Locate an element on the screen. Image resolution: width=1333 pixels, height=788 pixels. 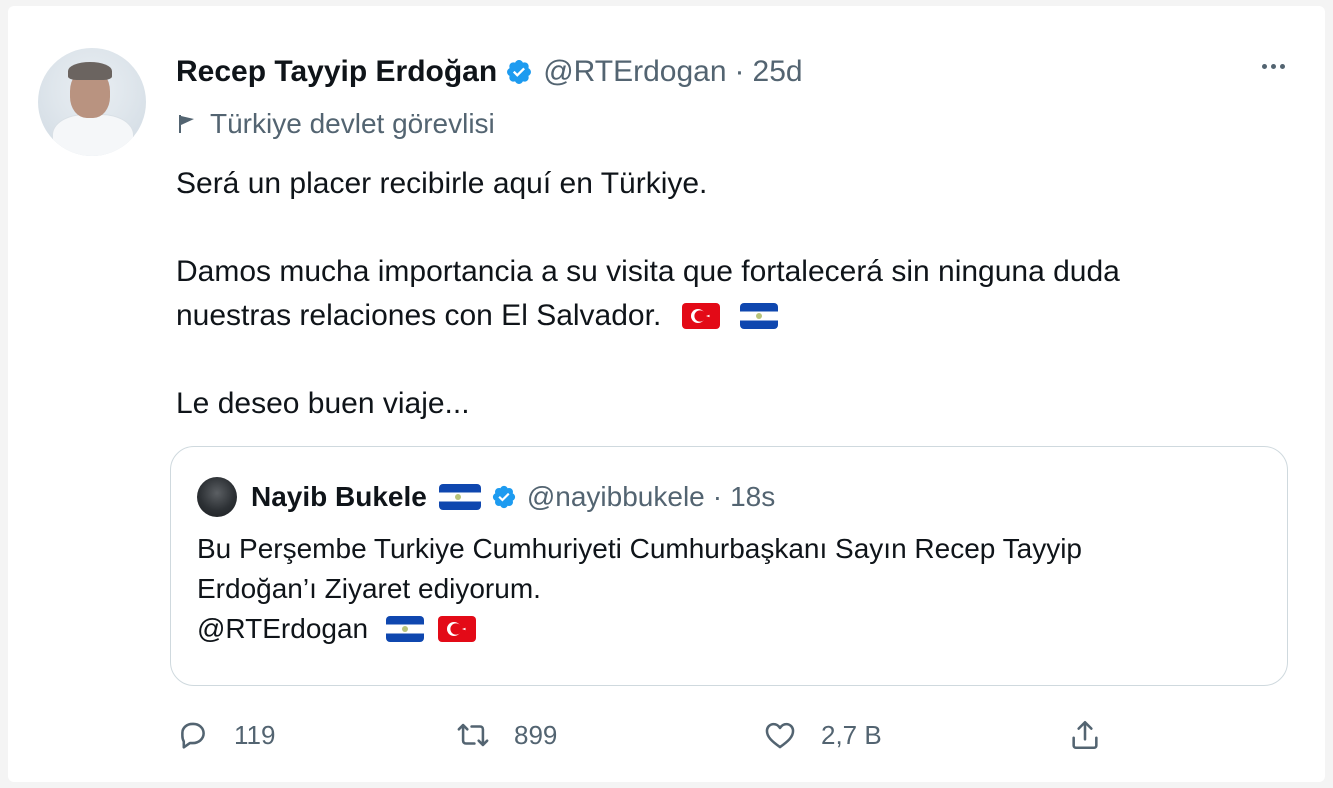
like-count: 2,7 B is located at coordinates (851, 734).